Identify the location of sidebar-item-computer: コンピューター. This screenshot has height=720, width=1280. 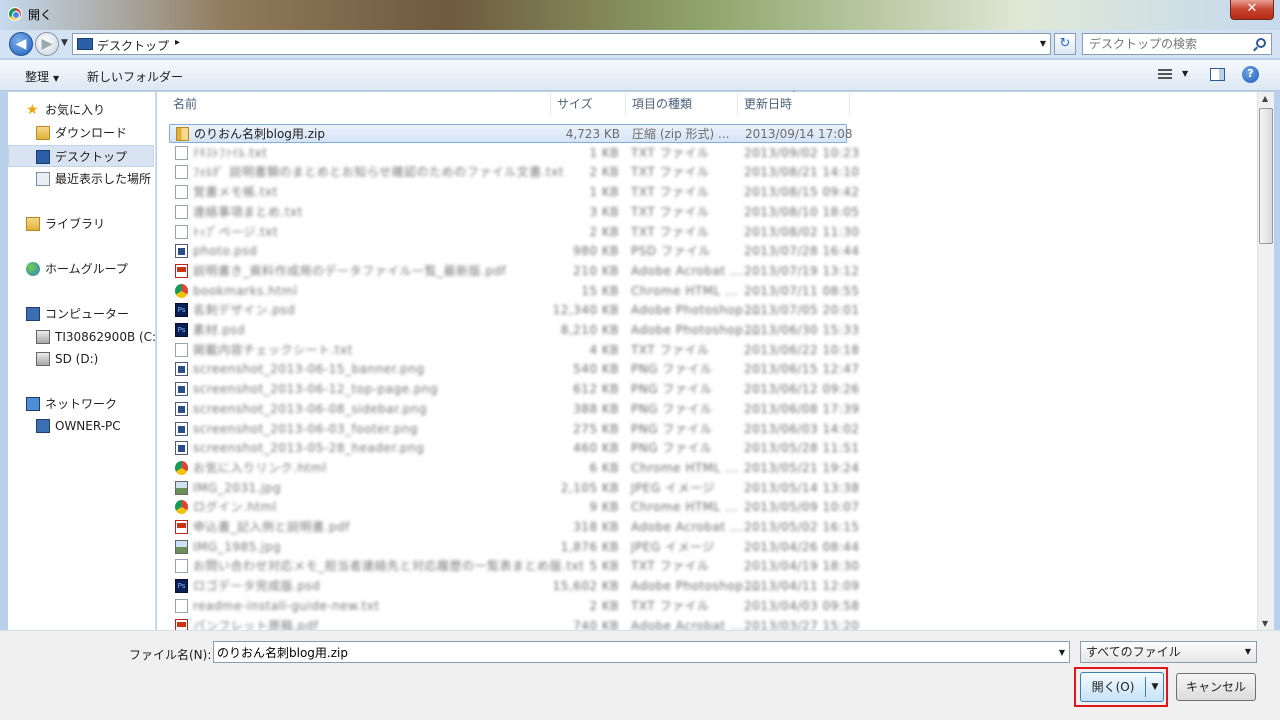
(81, 314).